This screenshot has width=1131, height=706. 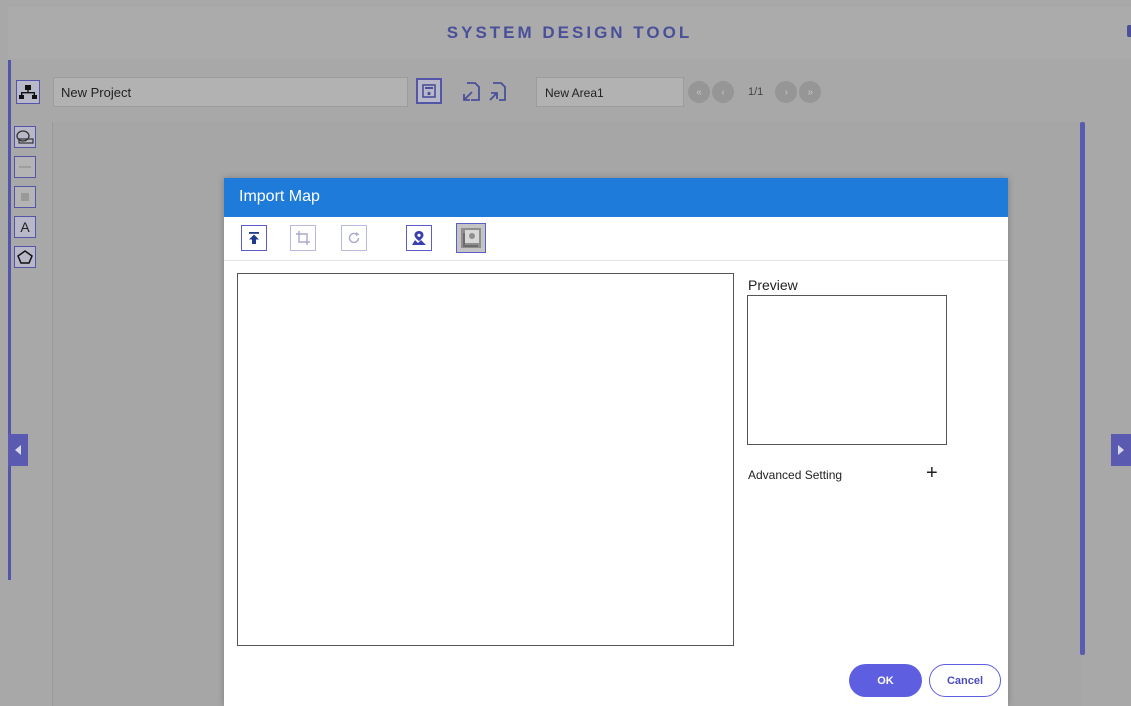 I want to click on file-import-icon, so click(x=471, y=91).